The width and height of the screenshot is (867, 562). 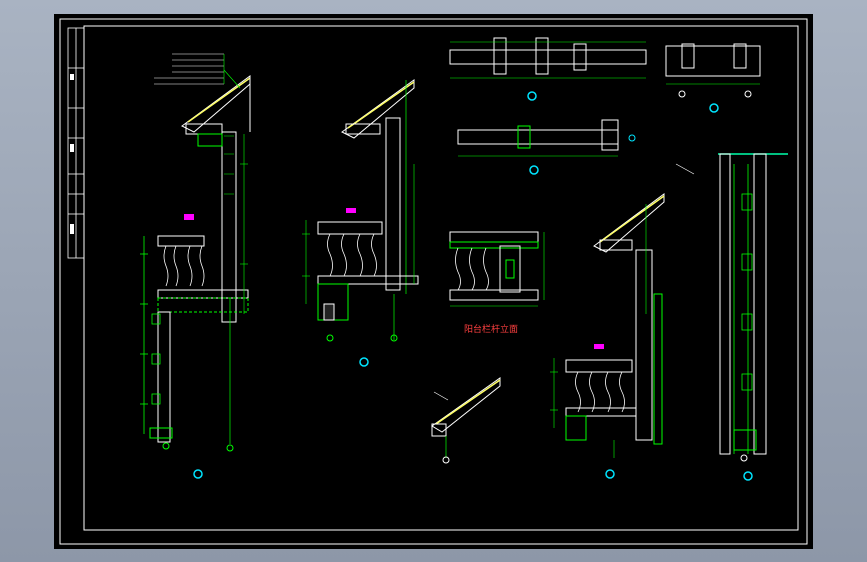 I want to click on plan-strip-middle, so click(x=546, y=147).